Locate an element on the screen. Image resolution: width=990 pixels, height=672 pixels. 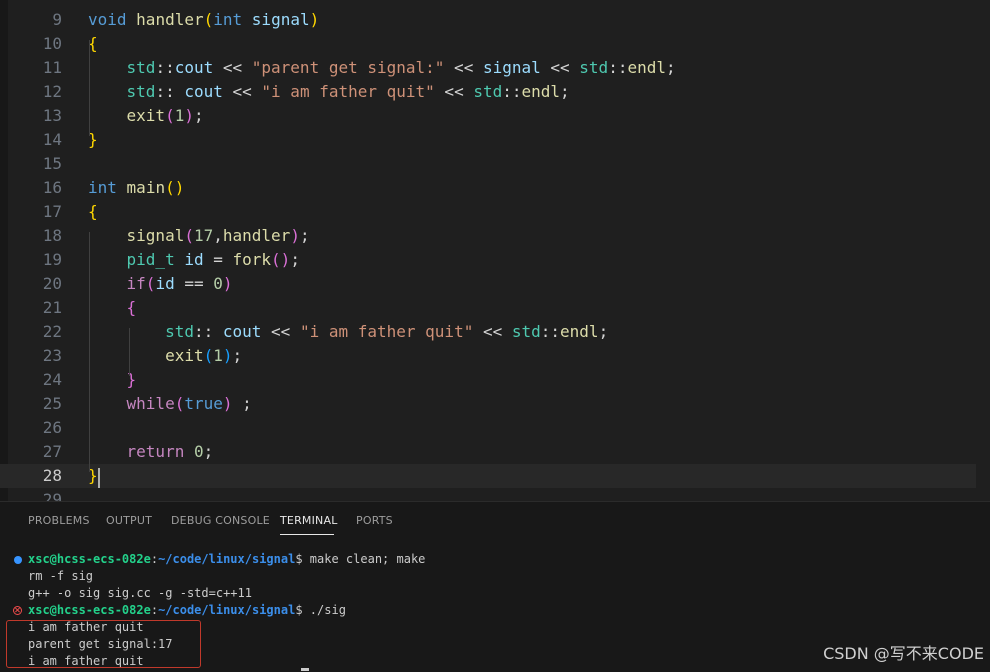
code-text: while(true) ; is located at coordinates (170, 404).